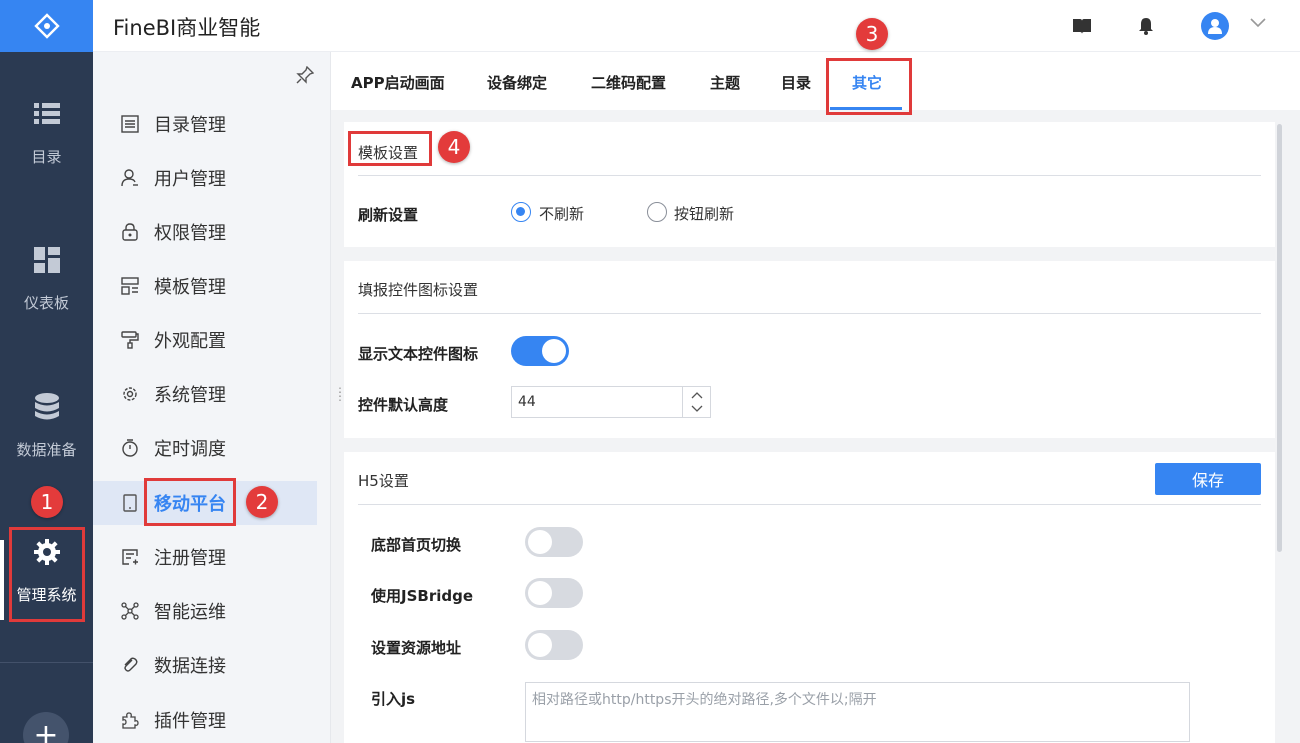 The image size is (1300, 743). Describe the element at coordinates (393, 699) in the screenshot. I see `include-js-label: 引入js` at that location.